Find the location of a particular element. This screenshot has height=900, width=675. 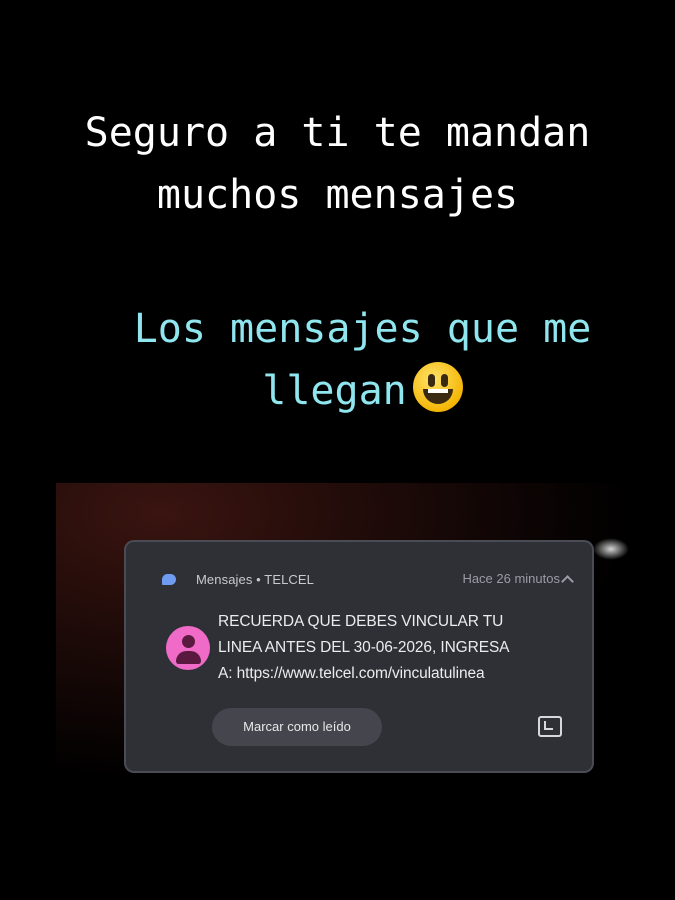

app-name: Mensajes • TELCEL is located at coordinates (255, 579).